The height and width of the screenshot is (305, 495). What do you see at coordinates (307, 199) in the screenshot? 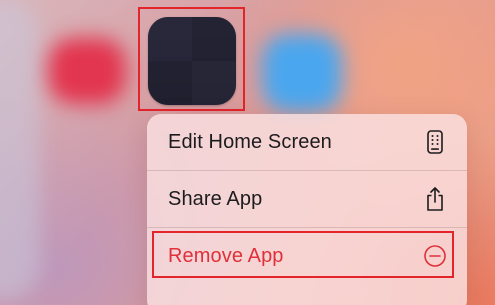
I see `share-app-menu-item: Share App` at bounding box center [307, 199].